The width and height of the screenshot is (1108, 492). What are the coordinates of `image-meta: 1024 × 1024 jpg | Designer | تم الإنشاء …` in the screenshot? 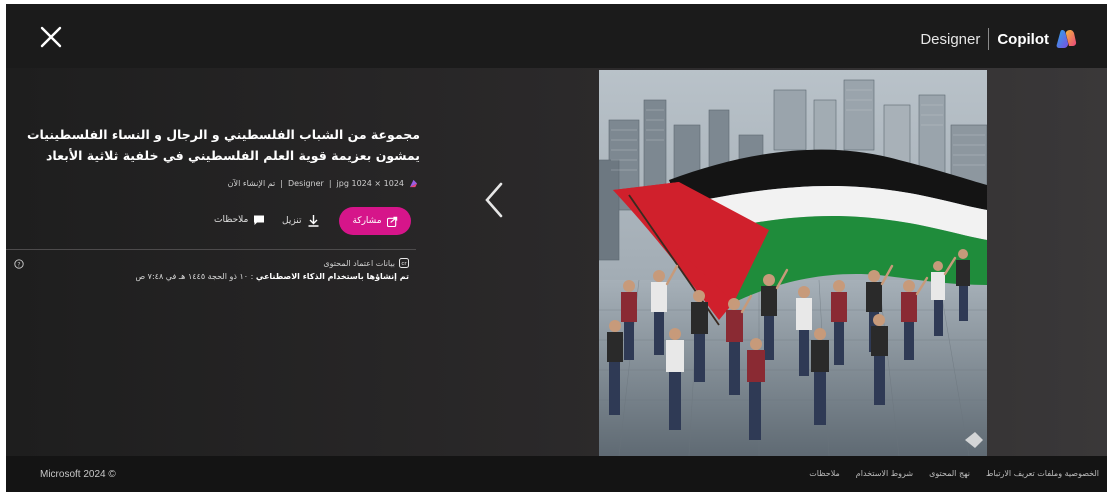 It's located at (323, 183).